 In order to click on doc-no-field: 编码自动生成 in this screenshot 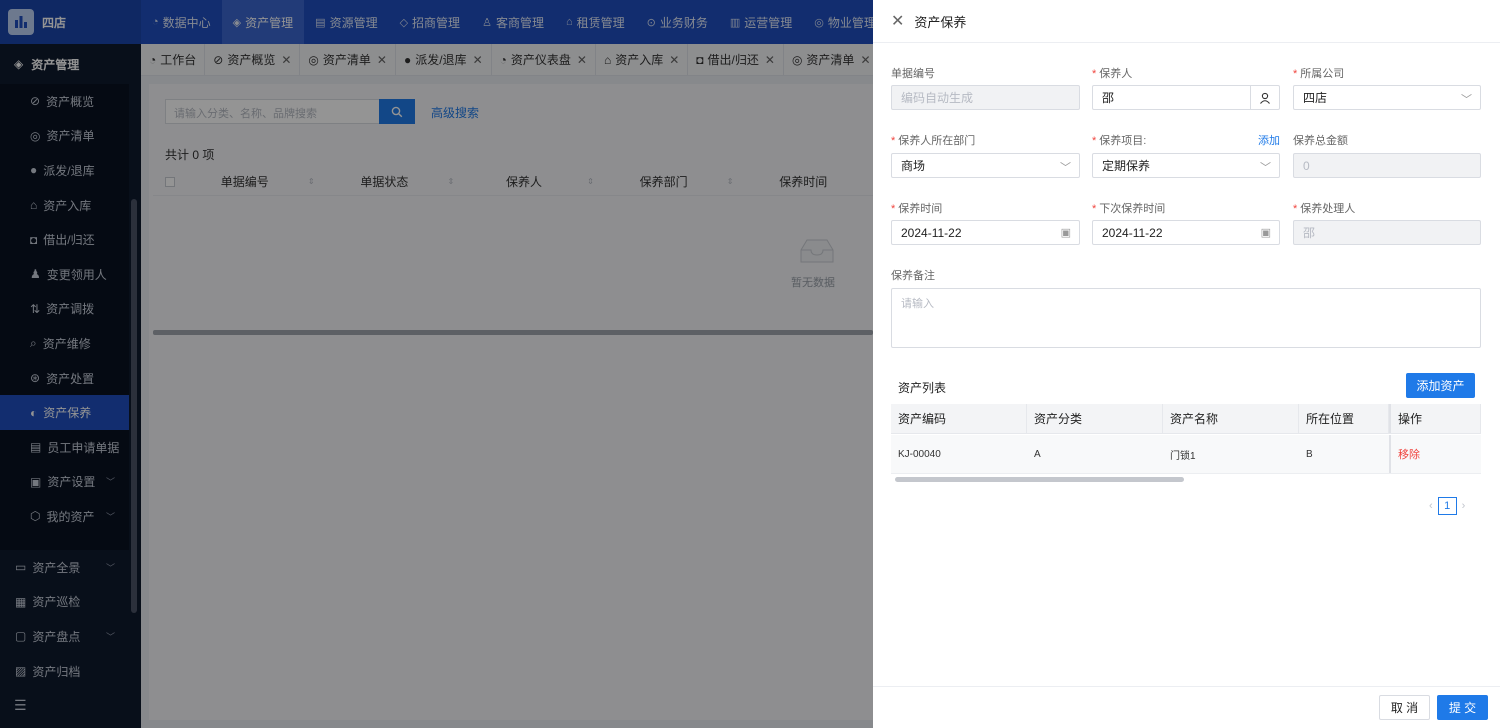, I will do `click(985, 97)`.